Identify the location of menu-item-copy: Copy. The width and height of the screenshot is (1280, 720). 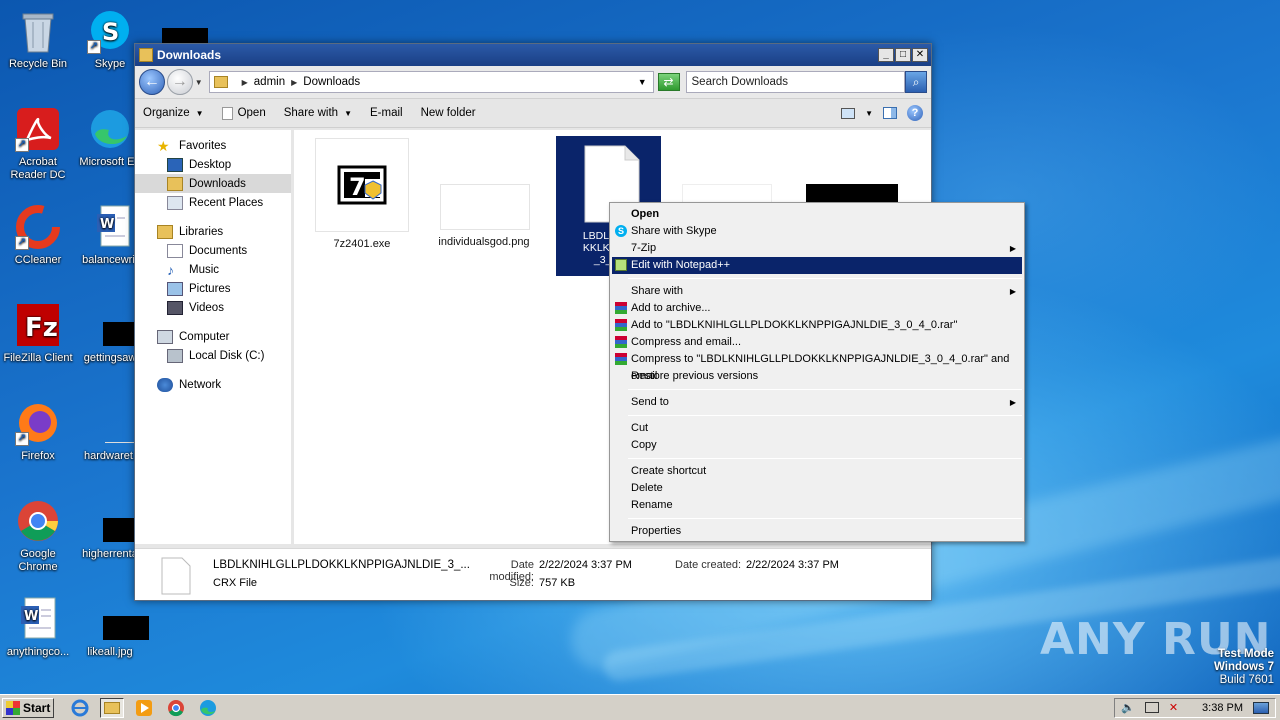
(817, 445).